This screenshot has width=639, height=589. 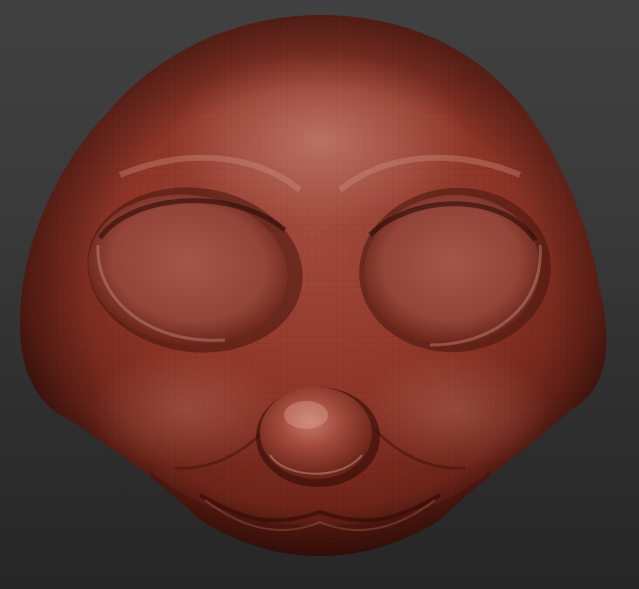 I want to click on right-cheek, so click(x=455, y=410).